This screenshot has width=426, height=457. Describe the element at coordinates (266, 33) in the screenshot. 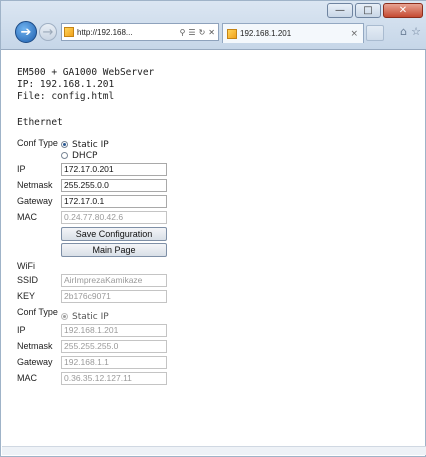

I see `tab-title: 192.168.1.201` at that location.